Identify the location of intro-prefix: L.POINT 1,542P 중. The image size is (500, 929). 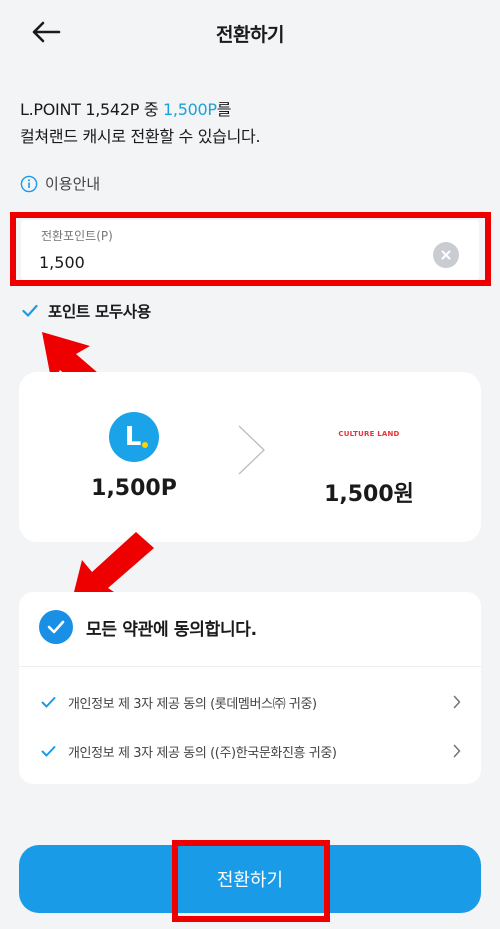
(92, 109).